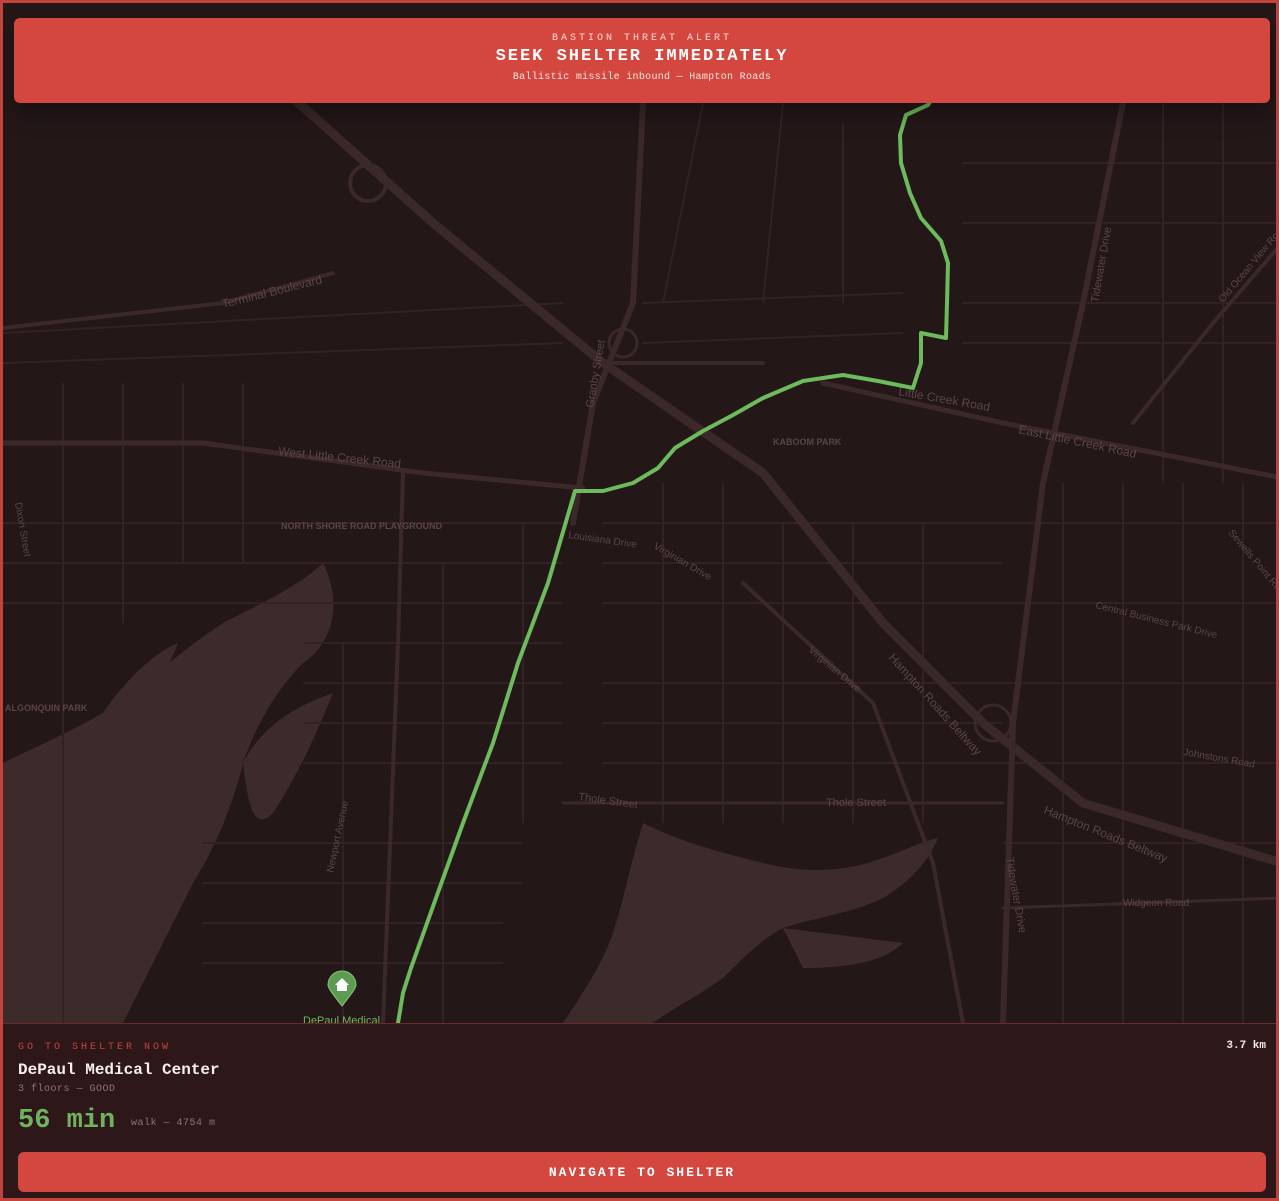 This screenshot has width=1279, height=1201. Describe the element at coordinates (173, 1123) in the screenshot. I see `walk-distance: walk — 4754 m` at that location.